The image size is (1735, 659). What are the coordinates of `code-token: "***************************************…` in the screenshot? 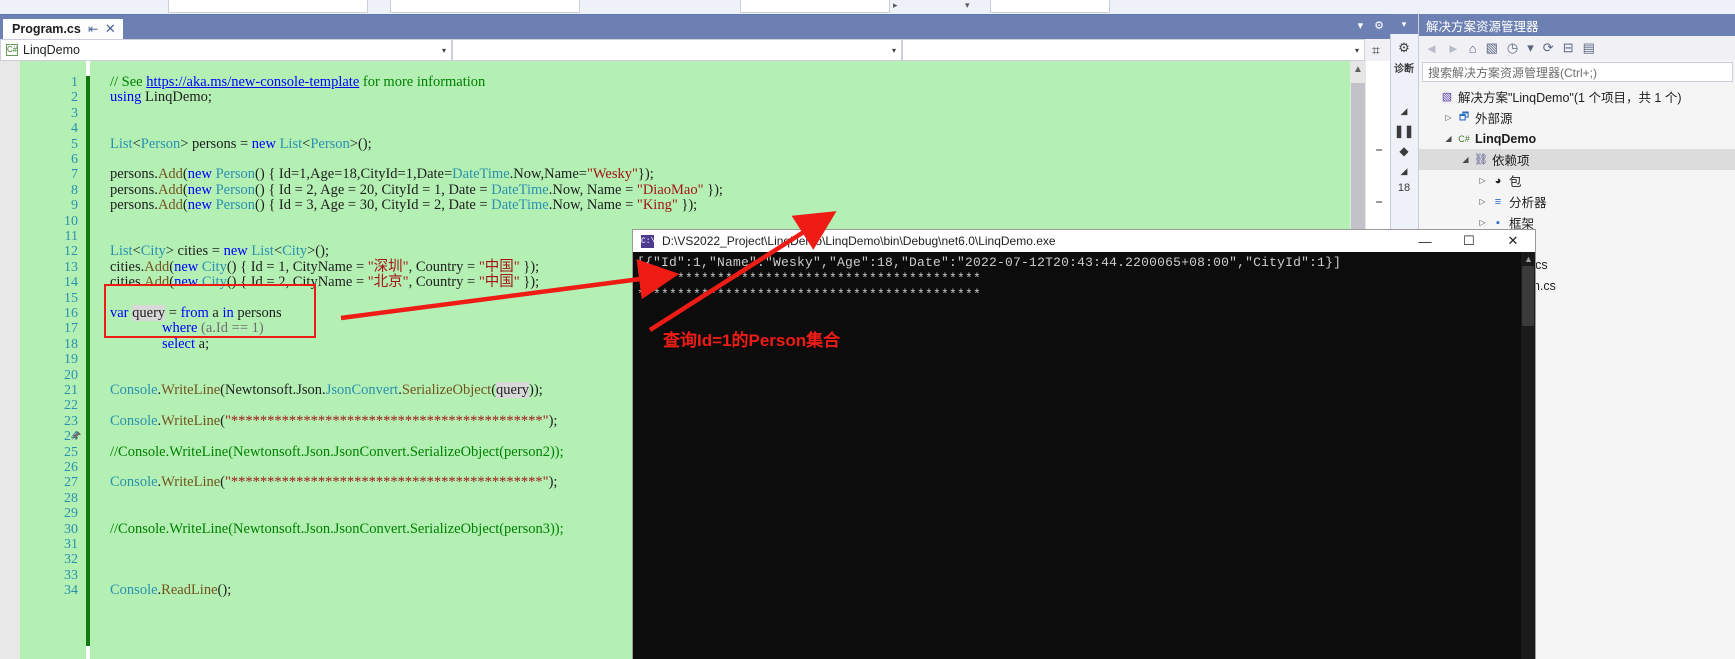 It's located at (387, 482).